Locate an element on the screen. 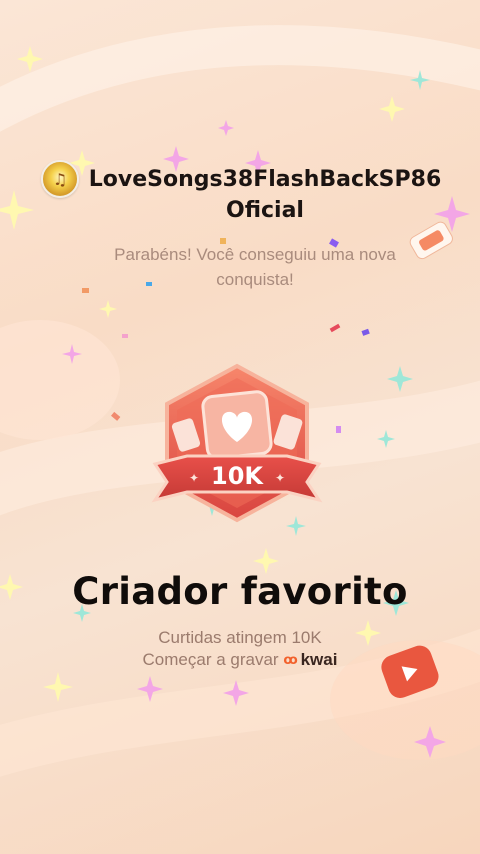  achievement-title: Criador favorito is located at coordinates (240, 591).